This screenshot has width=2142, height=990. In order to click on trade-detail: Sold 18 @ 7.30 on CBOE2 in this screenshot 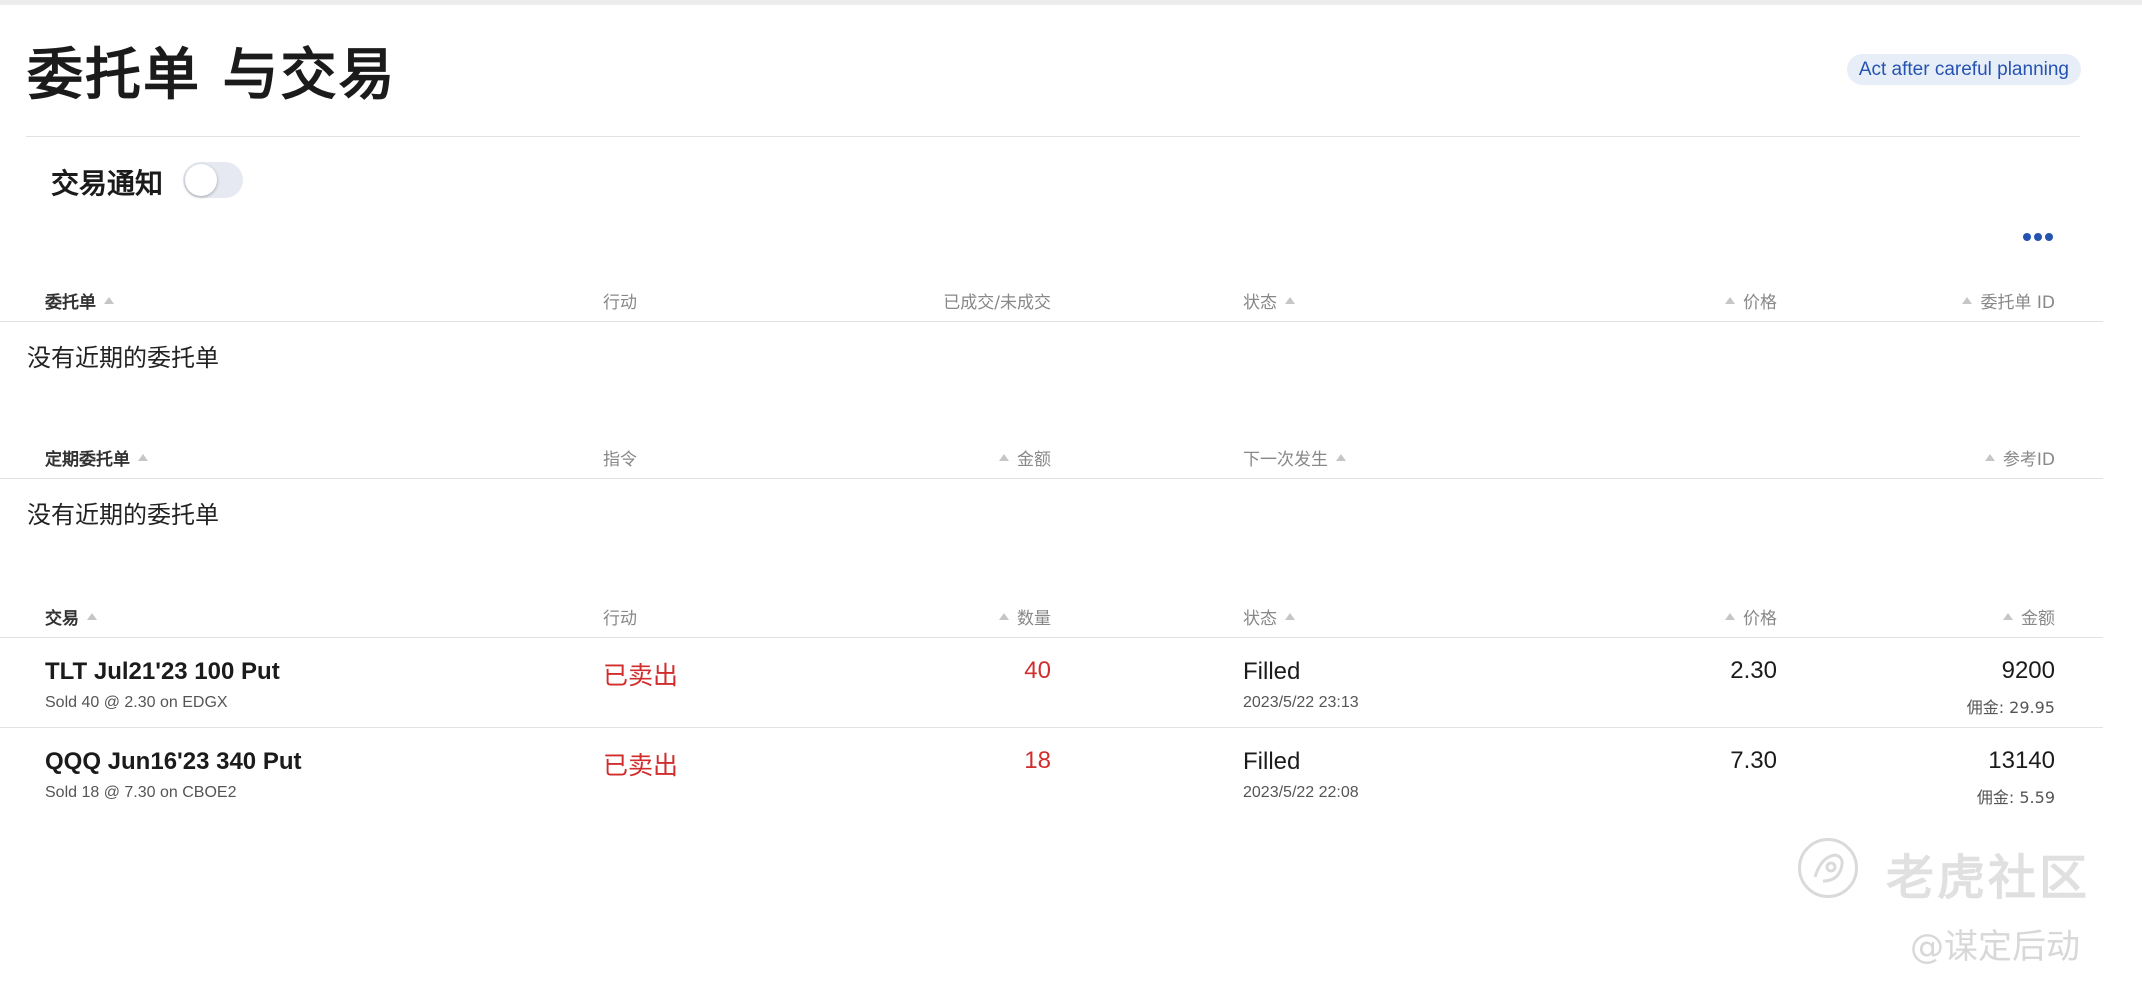, I will do `click(141, 792)`.